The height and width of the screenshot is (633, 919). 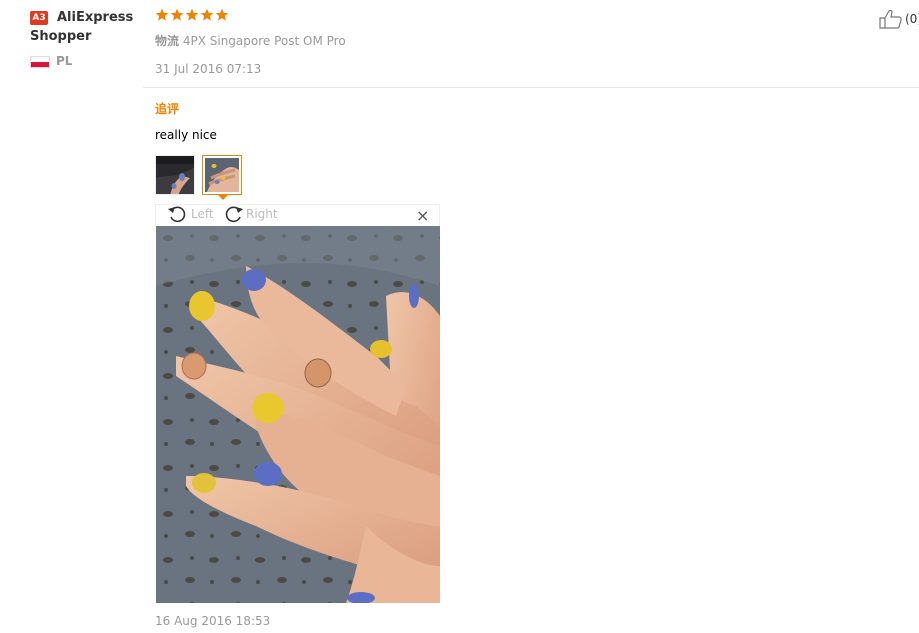 I want to click on rotate-left-icon, so click(x=177, y=214).